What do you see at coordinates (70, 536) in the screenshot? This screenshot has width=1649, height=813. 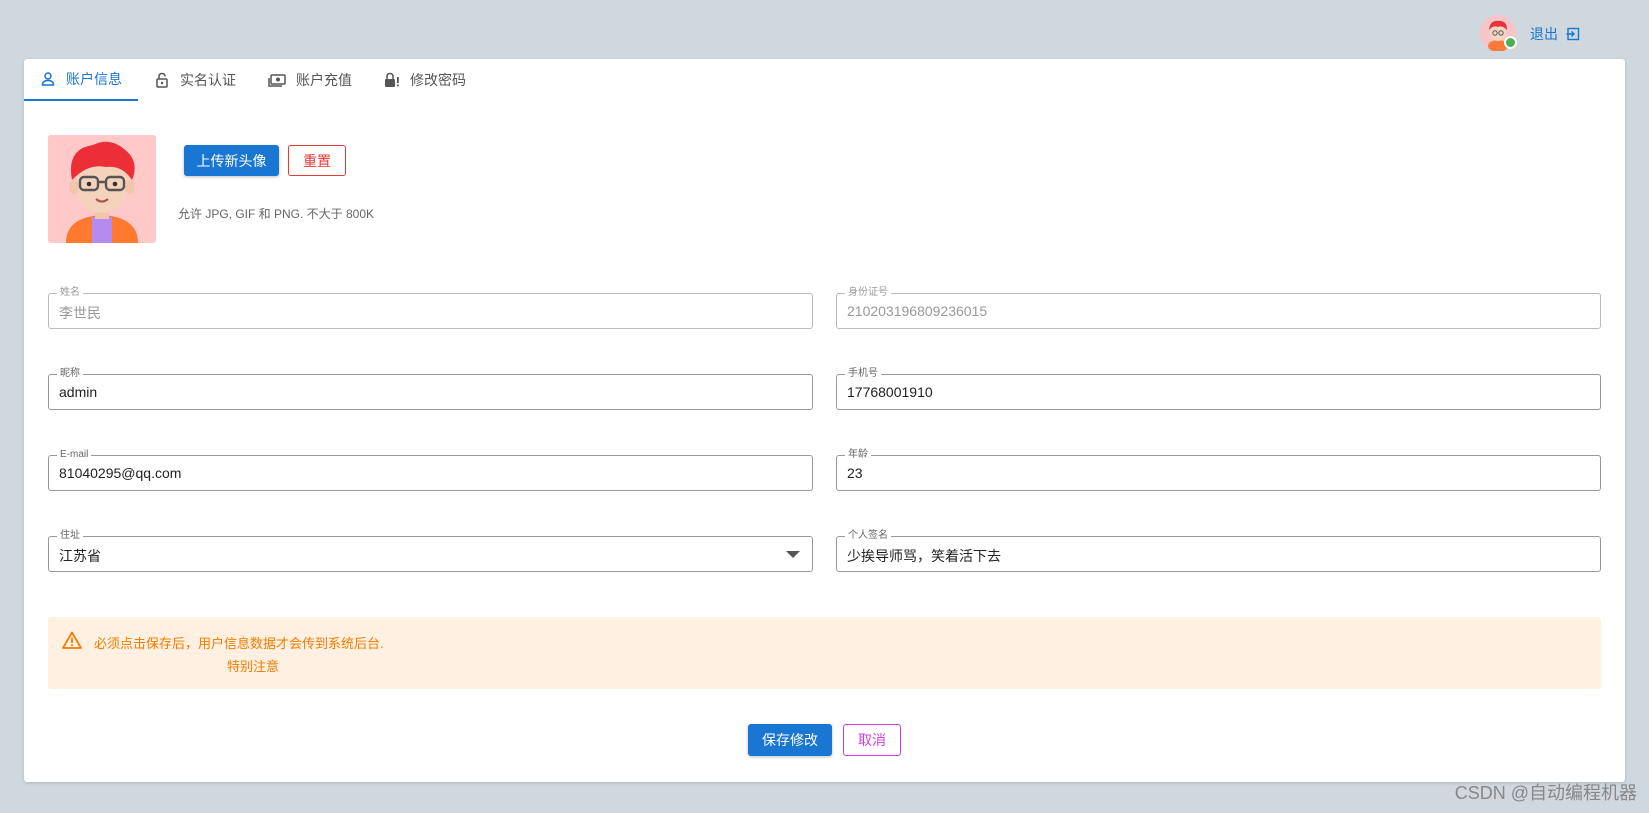 I see `address-label: 住址` at bounding box center [70, 536].